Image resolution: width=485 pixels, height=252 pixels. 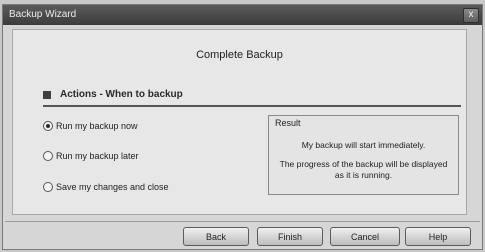 I want to click on square-bullet-icon, so click(x=47, y=95).